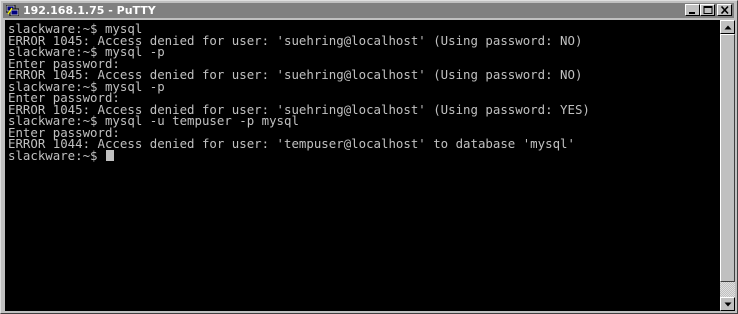 Image resolution: width=738 pixels, height=314 pixels. Describe the element at coordinates (109, 155) in the screenshot. I see `text-cursor` at that location.